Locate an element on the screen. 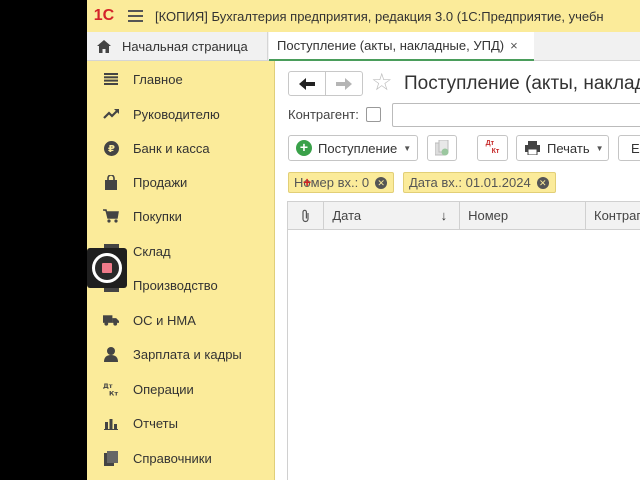  sidebar-item-label: Банк и касса is located at coordinates (171, 148).